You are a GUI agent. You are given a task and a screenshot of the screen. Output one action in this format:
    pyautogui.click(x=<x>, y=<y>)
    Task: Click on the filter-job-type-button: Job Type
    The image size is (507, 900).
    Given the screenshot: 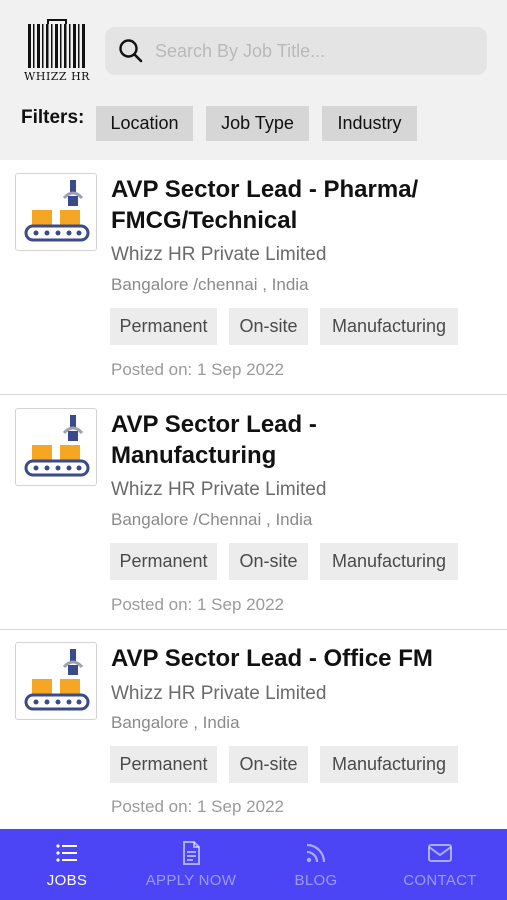 What is the action you would take?
    pyautogui.click(x=257, y=123)
    